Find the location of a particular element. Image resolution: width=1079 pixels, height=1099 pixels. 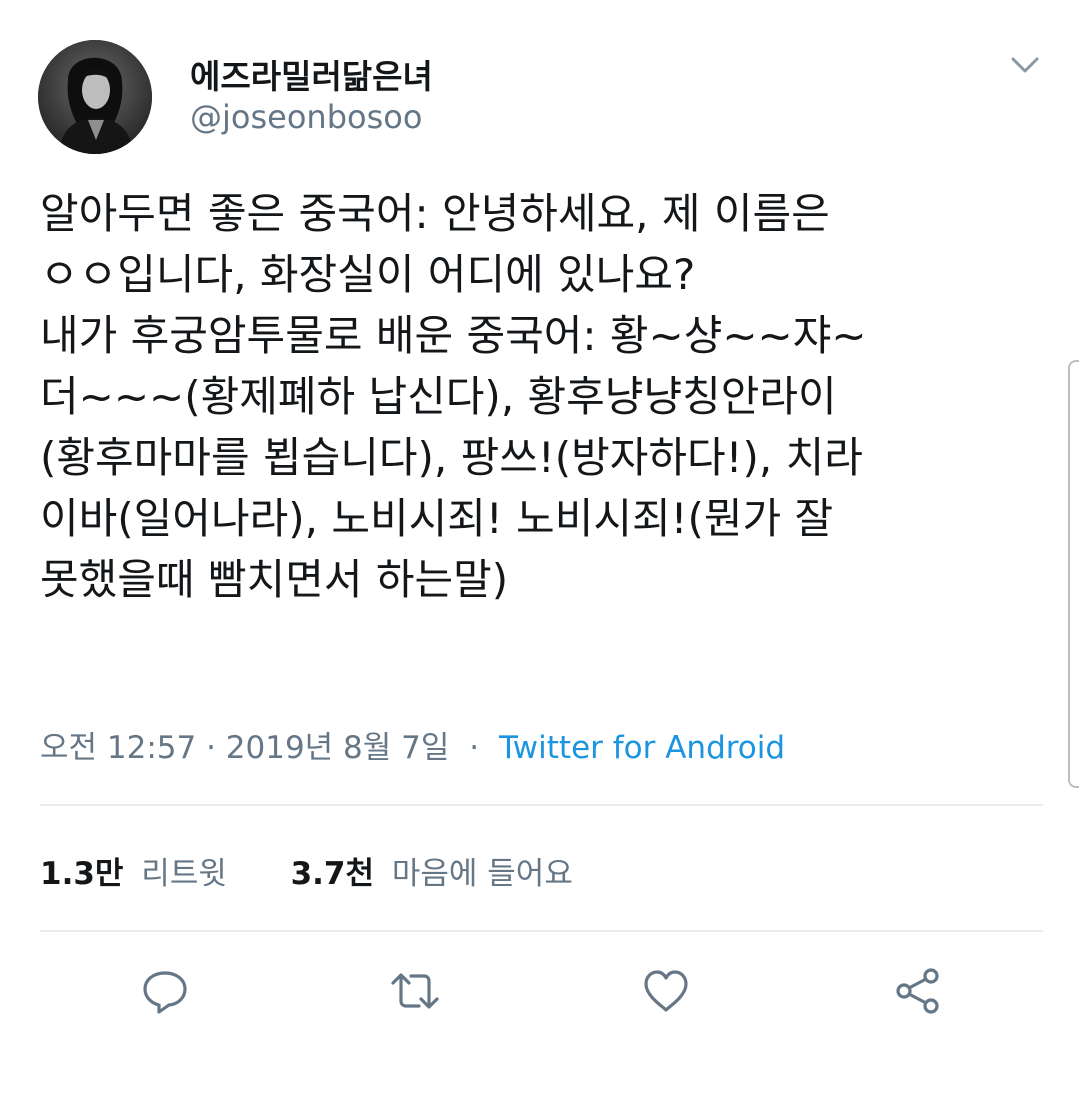

share-button is located at coordinates (918, 991).